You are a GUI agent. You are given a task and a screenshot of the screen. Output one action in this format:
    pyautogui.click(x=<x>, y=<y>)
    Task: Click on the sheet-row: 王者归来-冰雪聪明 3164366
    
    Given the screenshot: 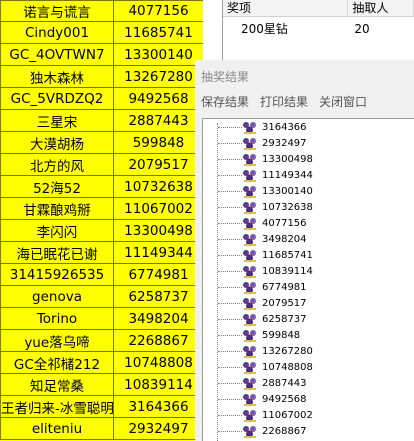 What is the action you would take?
    pyautogui.click(x=101, y=406)
    